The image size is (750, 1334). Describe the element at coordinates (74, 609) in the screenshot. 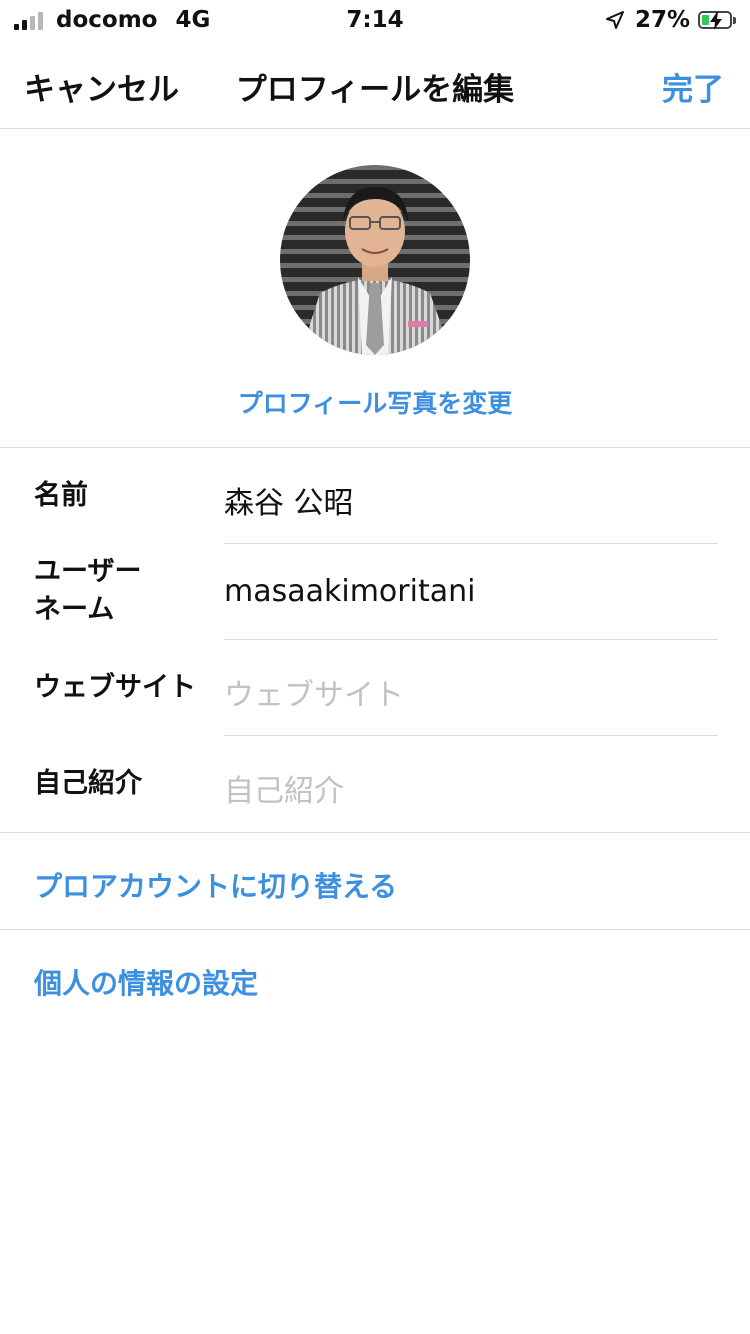

I see `username-label-line2: ネーム` at that location.